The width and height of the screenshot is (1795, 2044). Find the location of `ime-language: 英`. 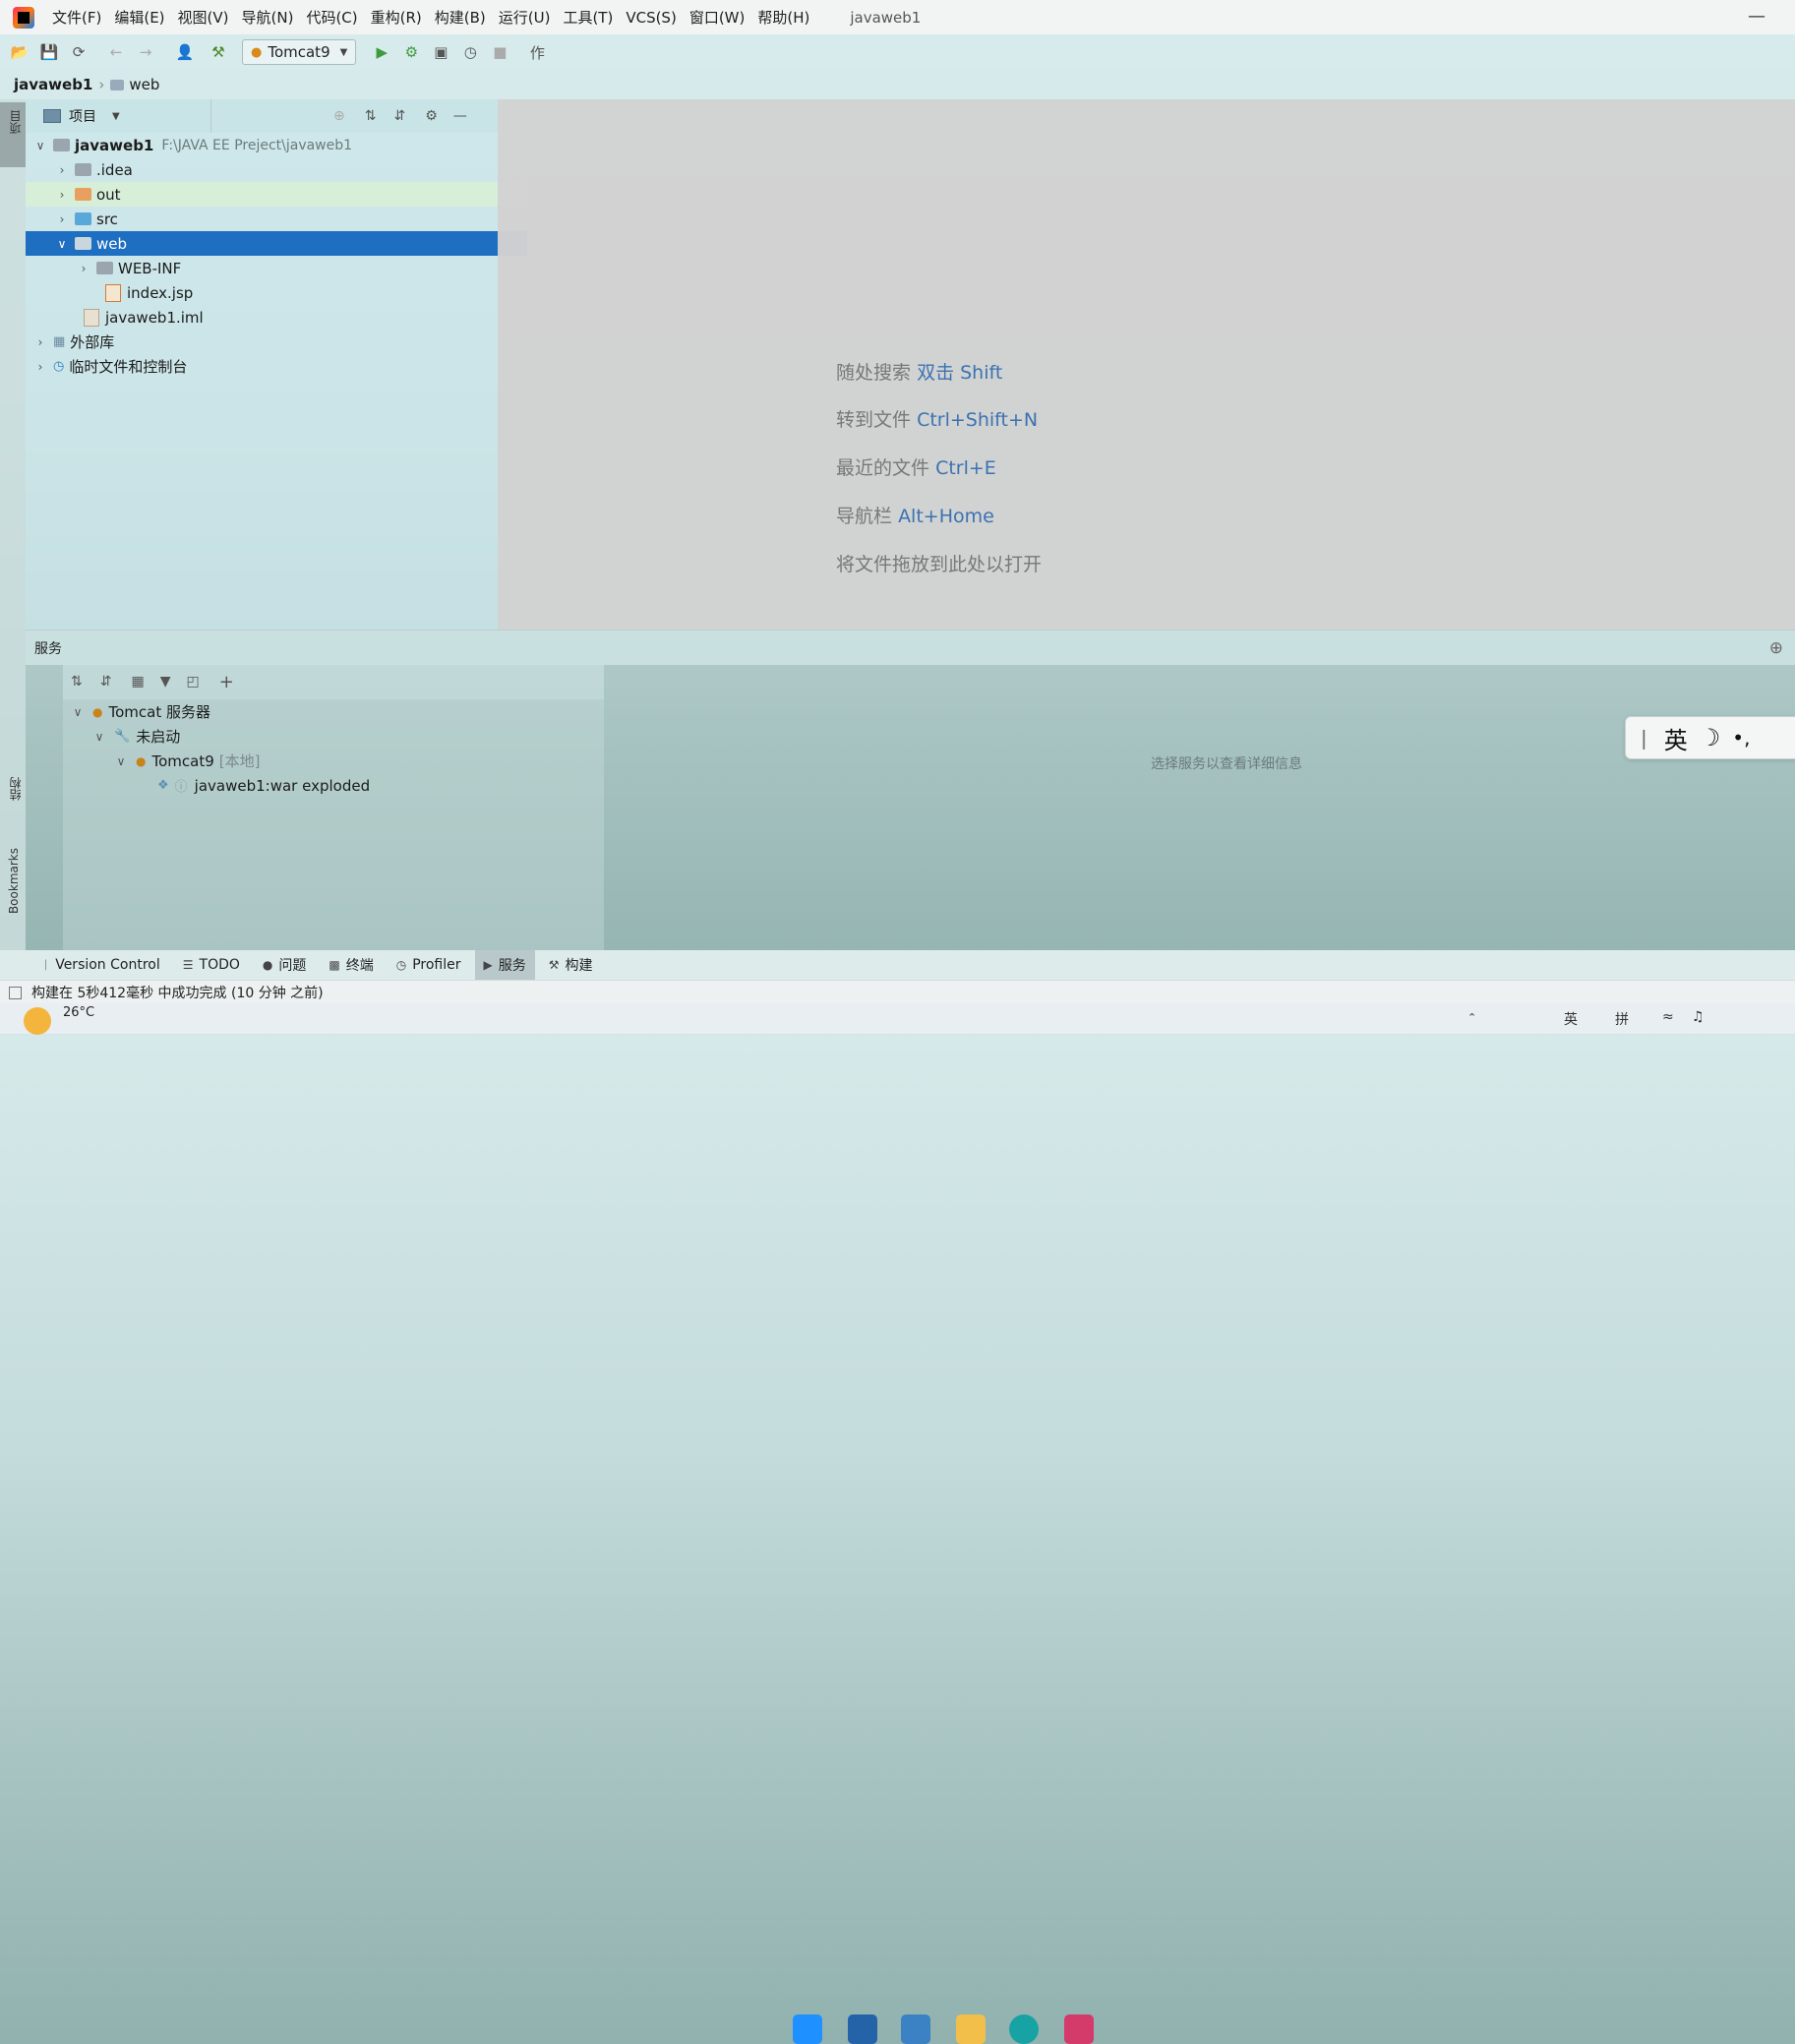

ime-language: 英 is located at coordinates (1676, 738).